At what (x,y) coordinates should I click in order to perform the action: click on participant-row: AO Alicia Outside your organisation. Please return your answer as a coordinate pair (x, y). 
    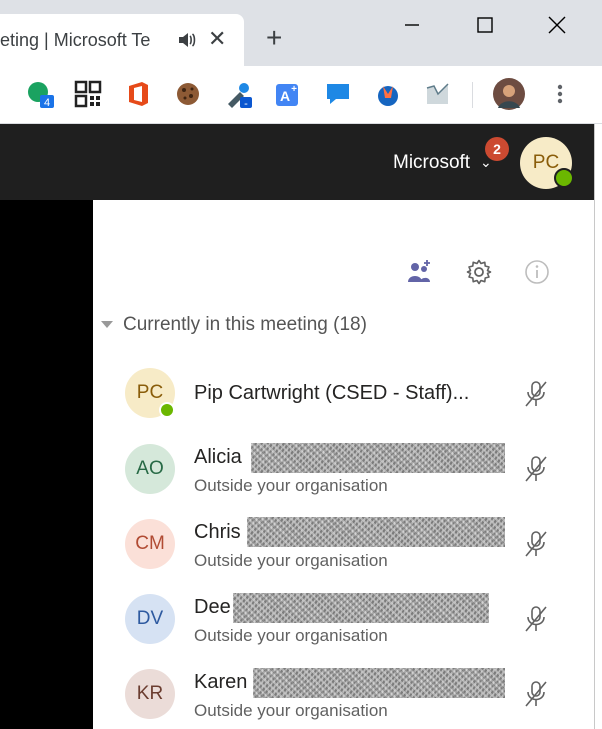
    Looking at the image, I should click on (343, 470).